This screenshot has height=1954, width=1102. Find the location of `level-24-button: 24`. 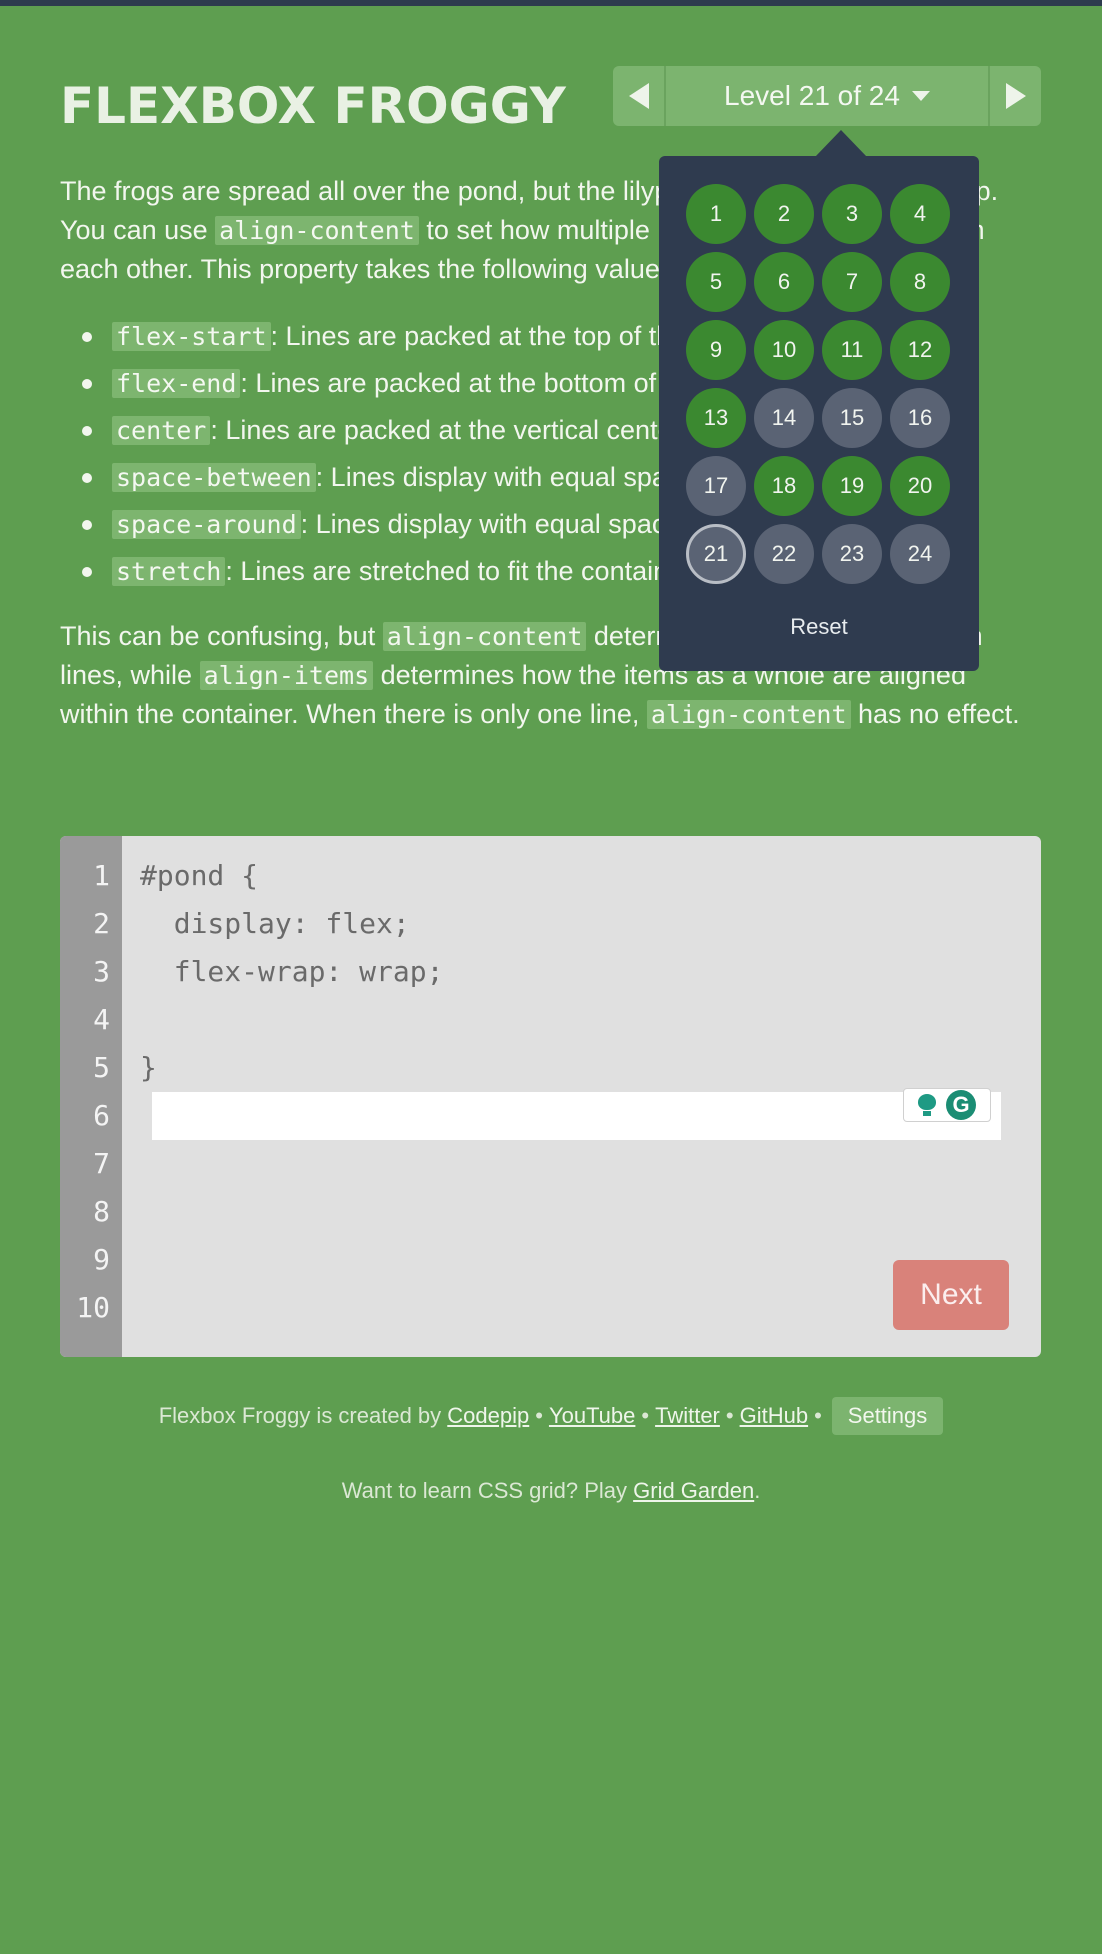

level-24-button: 24 is located at coordinates (920, 554).